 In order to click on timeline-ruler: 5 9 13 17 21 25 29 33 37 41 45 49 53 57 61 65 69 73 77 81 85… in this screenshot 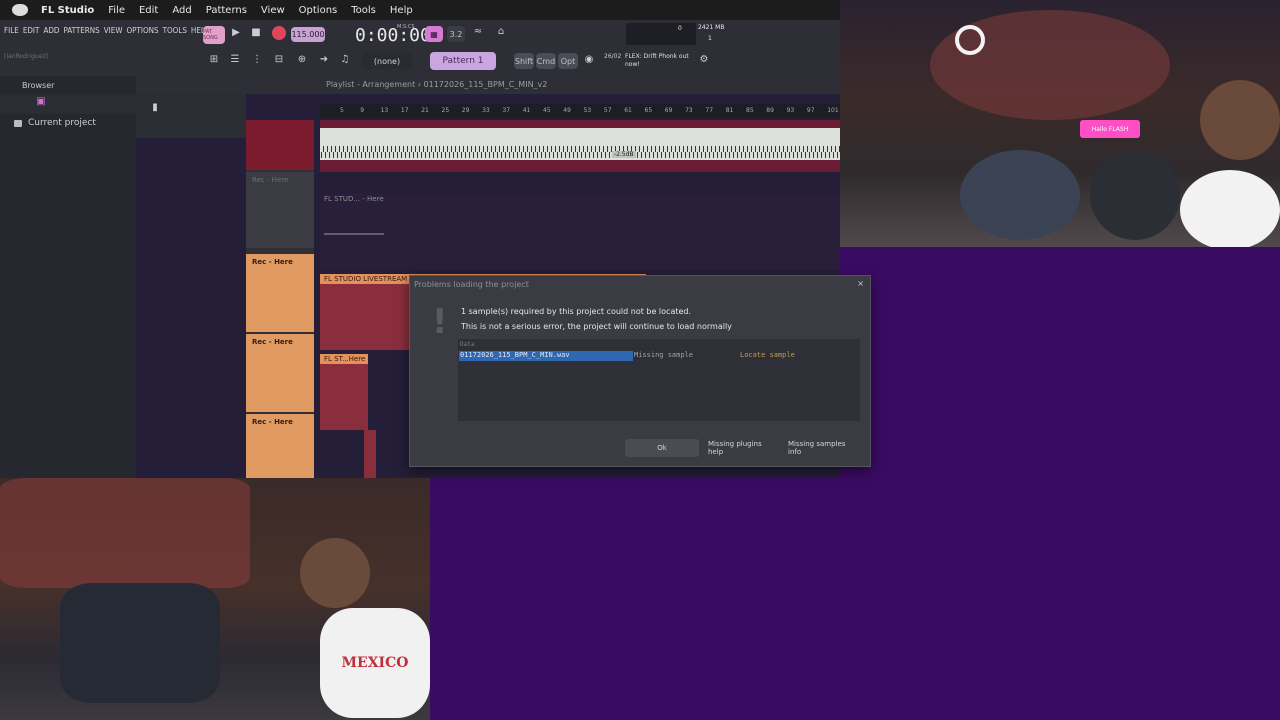, I will do `click(580, 111)`.